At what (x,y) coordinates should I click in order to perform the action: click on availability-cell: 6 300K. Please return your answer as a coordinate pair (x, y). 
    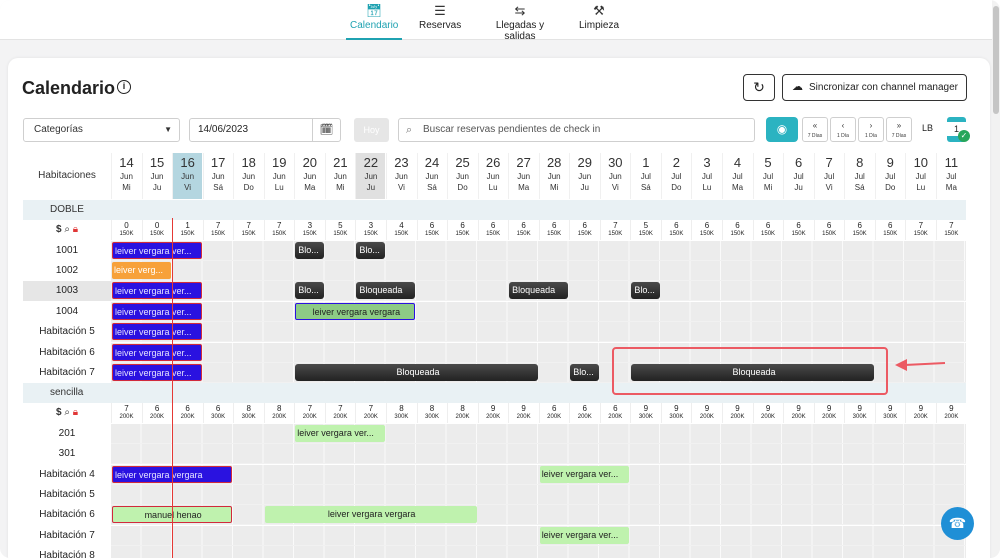
    Looking at the image, I should click on (217, 413).